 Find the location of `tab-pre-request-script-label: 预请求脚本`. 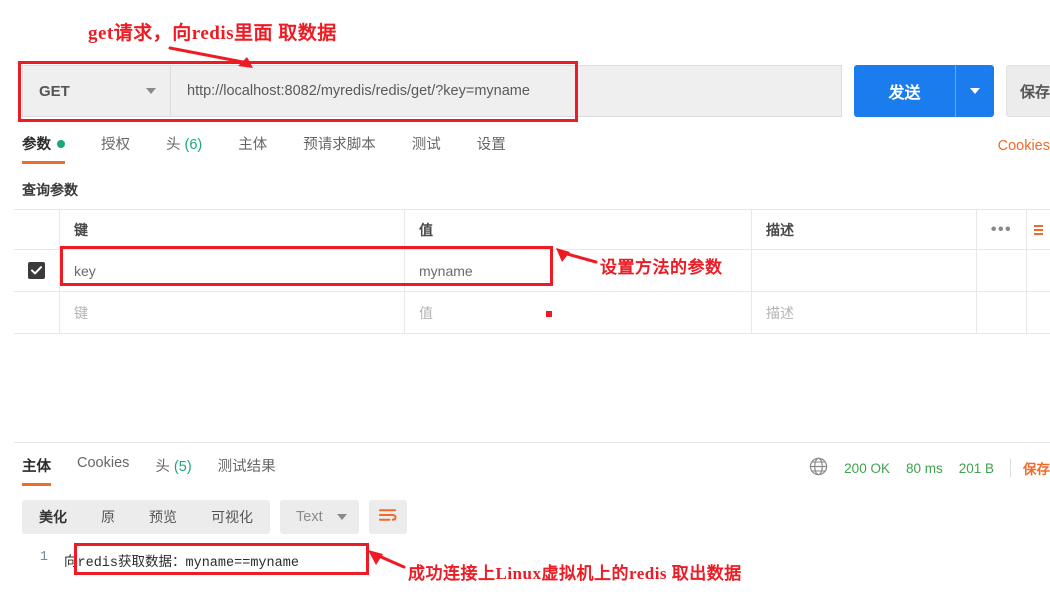

tab-pre-request-script-label: 预请求脚本 is located at coordinates (339, 145).